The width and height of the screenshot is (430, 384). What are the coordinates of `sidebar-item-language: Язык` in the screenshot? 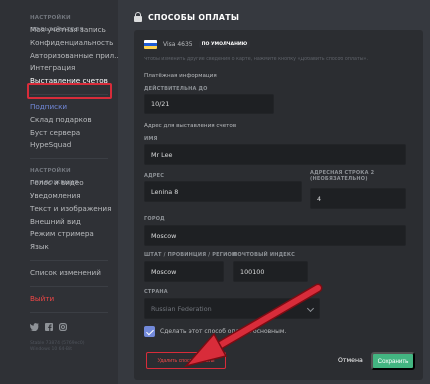 It's located at (74, 247).